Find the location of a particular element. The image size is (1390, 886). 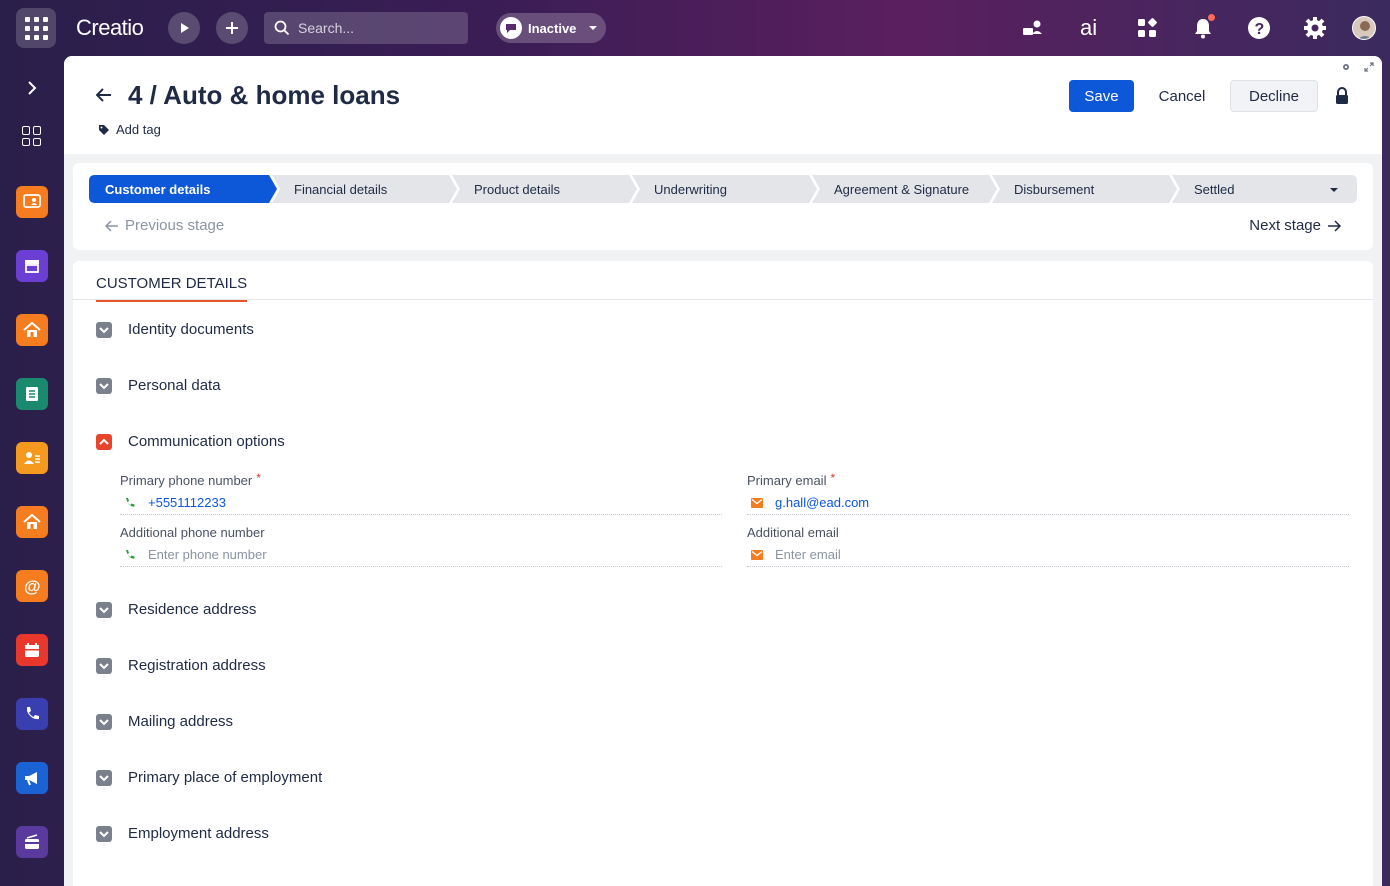

creatio-logo: Creatio is located at coordinates (110, 27).